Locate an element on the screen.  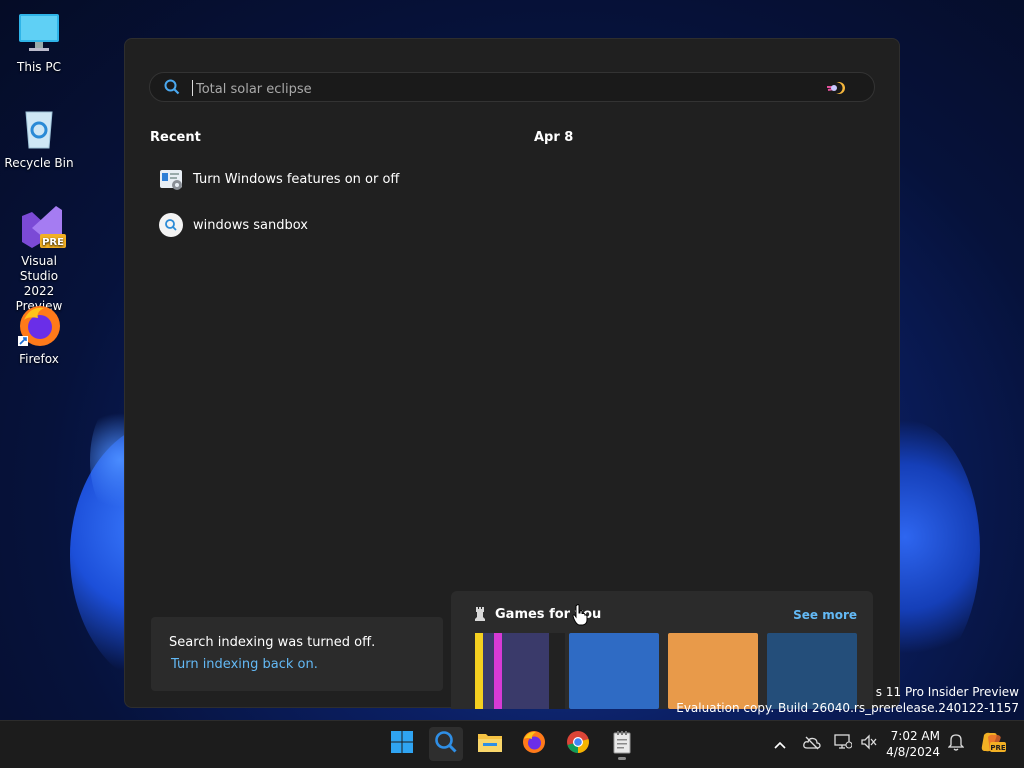
chrome-icon is located at coordinates (578, 744).